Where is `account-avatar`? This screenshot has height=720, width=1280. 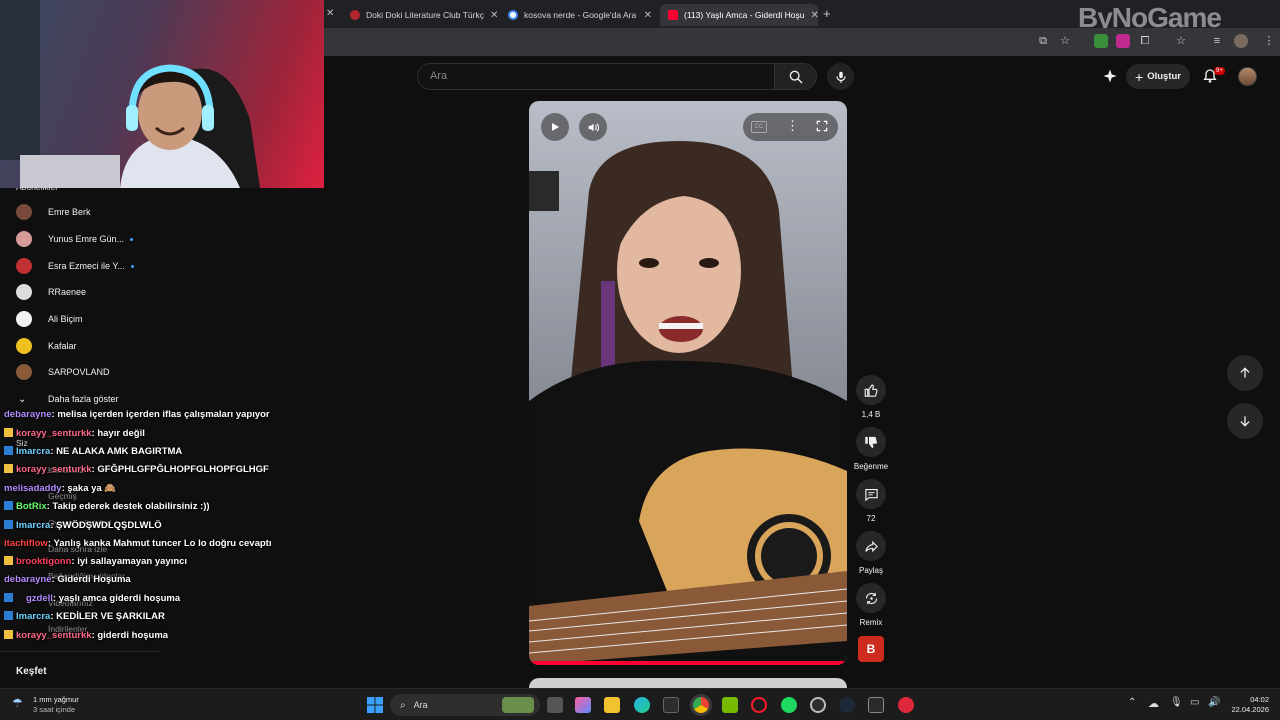 account-avatar is located at coordinates (1247, 76).